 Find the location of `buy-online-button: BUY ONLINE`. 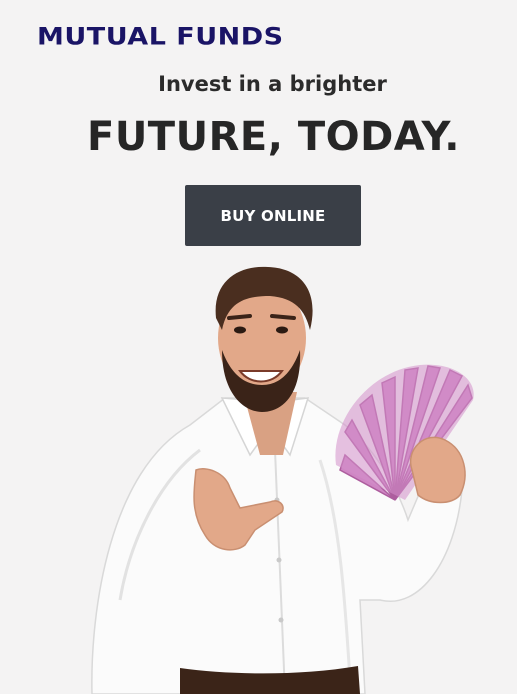

buy-online-button: BUY ONLINE is located at coordinates (273, 215).